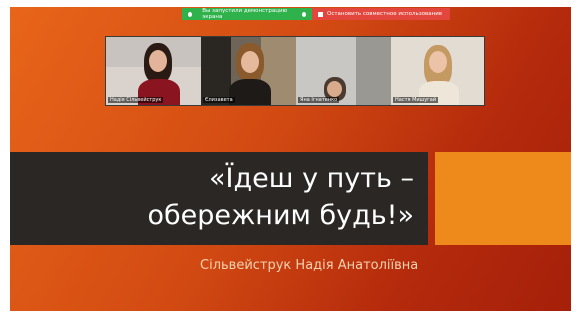 This screenshot has height=315, width=578. What do you see at coordinates (303, 14) in the screenshot?
I see `share-pause-icon` at bounding box center [303, 14].